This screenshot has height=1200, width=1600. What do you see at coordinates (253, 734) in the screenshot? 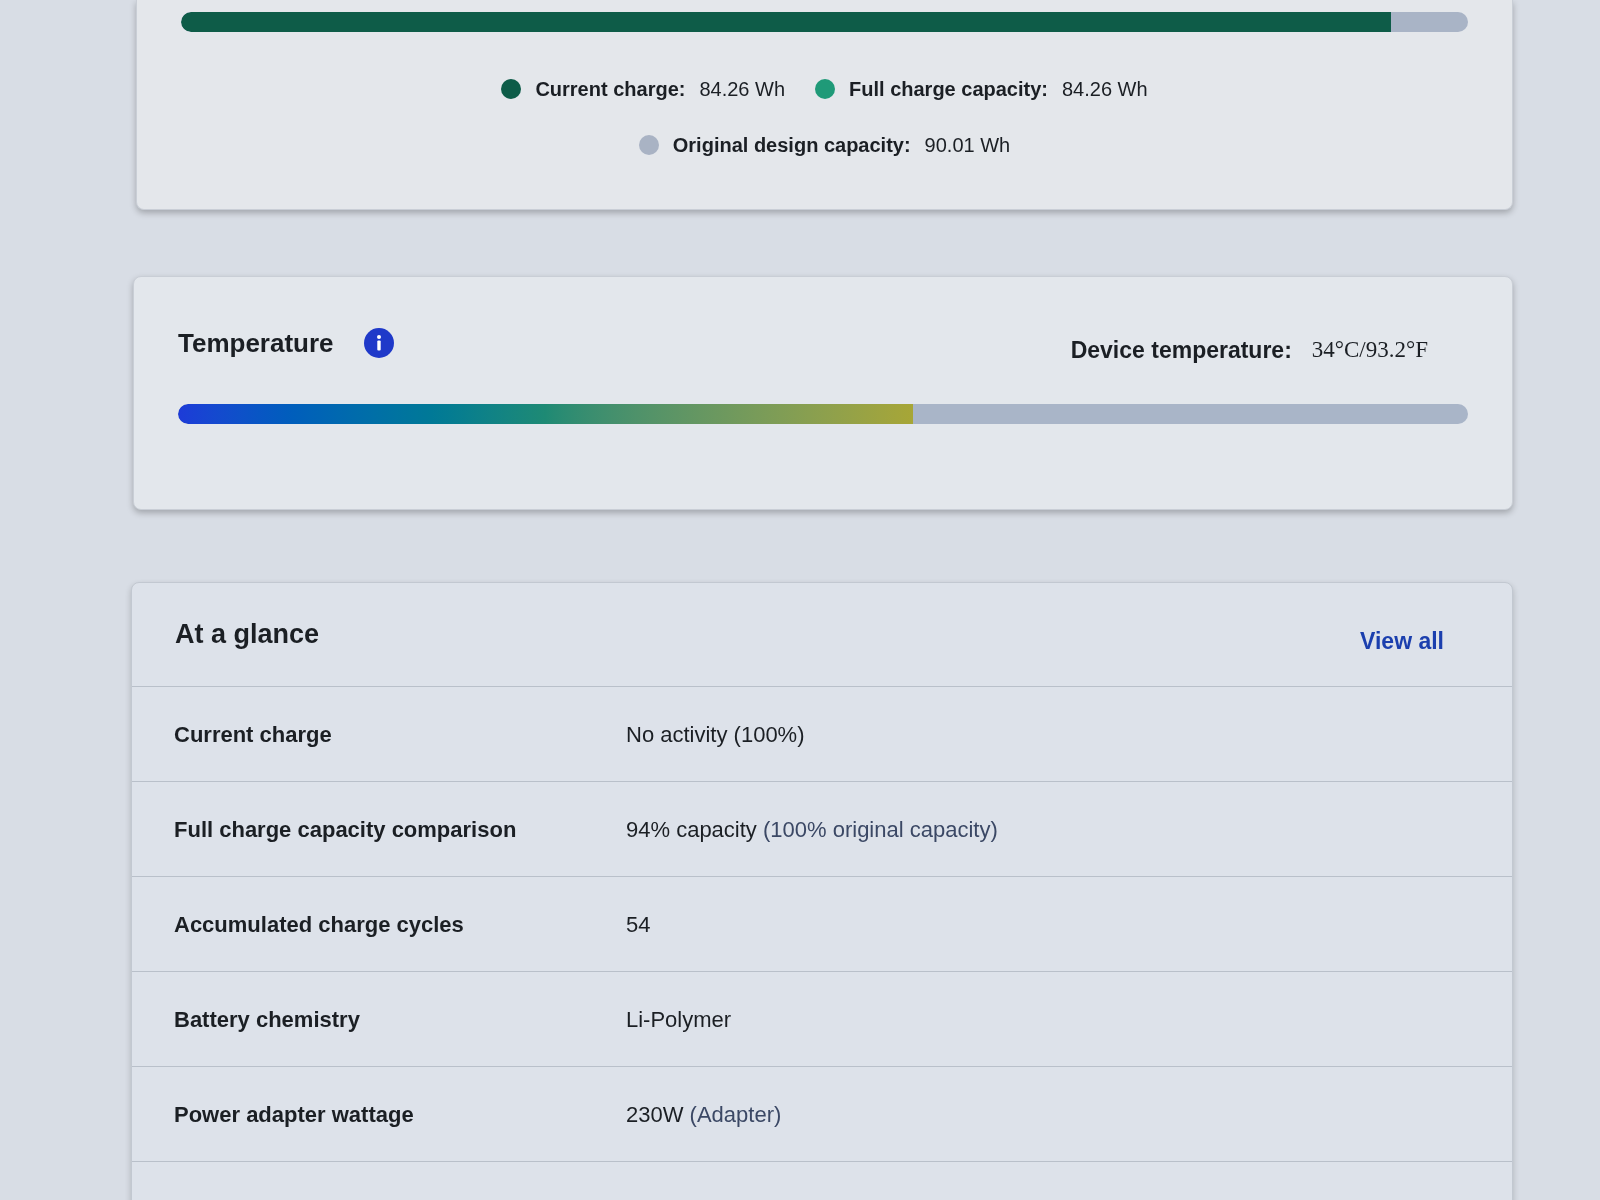
I see `row-label: Current charge` at bounding box center [253, 734].